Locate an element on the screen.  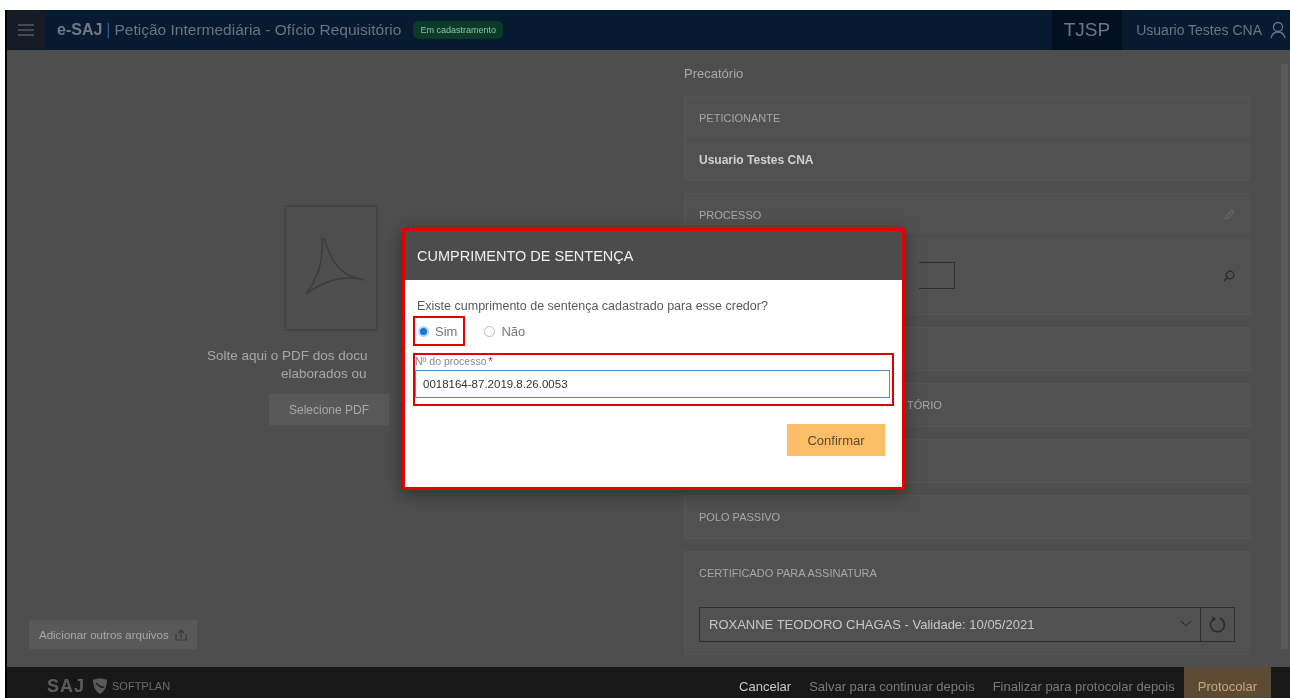
shield-logo-icon is located at coordinates (100, 686).